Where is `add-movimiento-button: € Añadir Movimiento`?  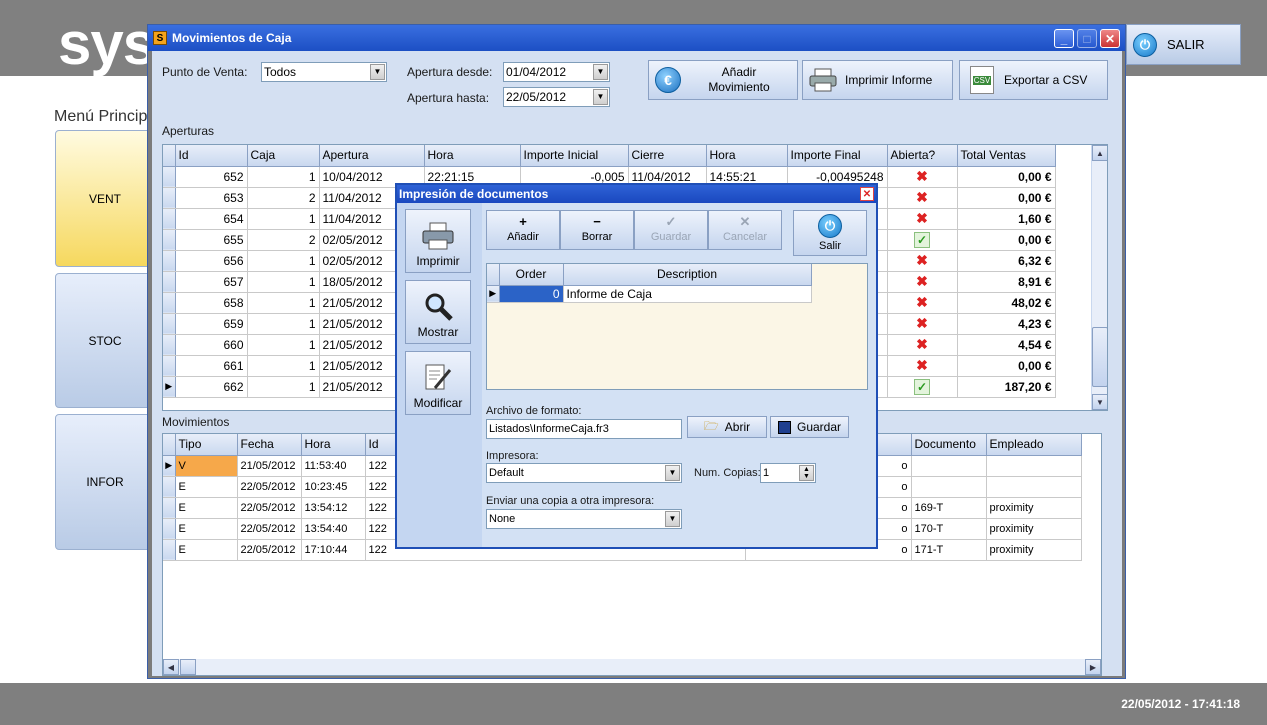
add-movimiento-button: € Añadir Movimiento is located at coordinates (723, 80).